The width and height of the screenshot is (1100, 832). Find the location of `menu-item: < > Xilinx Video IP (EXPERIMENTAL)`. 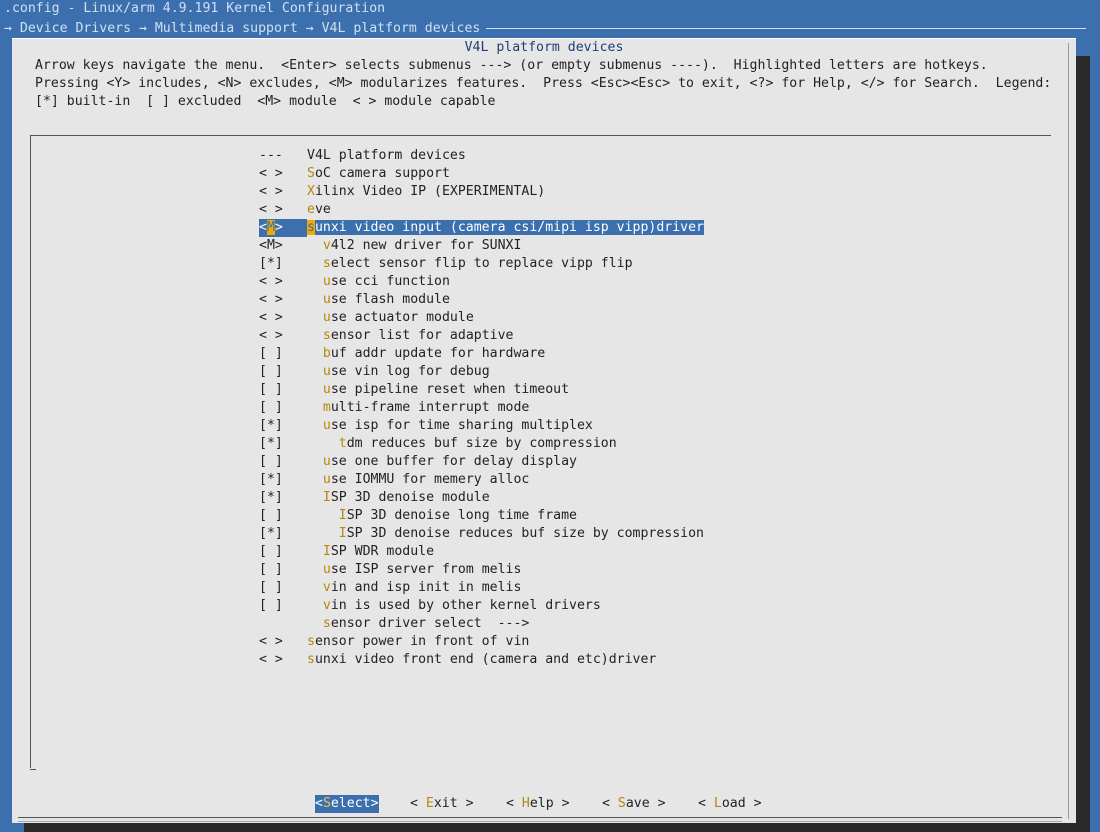

menu-item: < > Xilinx Video IP (EXPERIMENTAL) is located at coordinates (481, 192).